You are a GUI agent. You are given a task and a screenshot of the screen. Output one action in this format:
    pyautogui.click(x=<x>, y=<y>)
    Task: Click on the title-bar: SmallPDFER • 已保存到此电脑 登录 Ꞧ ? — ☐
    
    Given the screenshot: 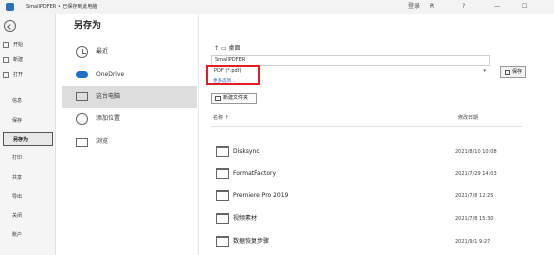 What is the action you would take?
    pyautogui.click(x=277, y=7)
    